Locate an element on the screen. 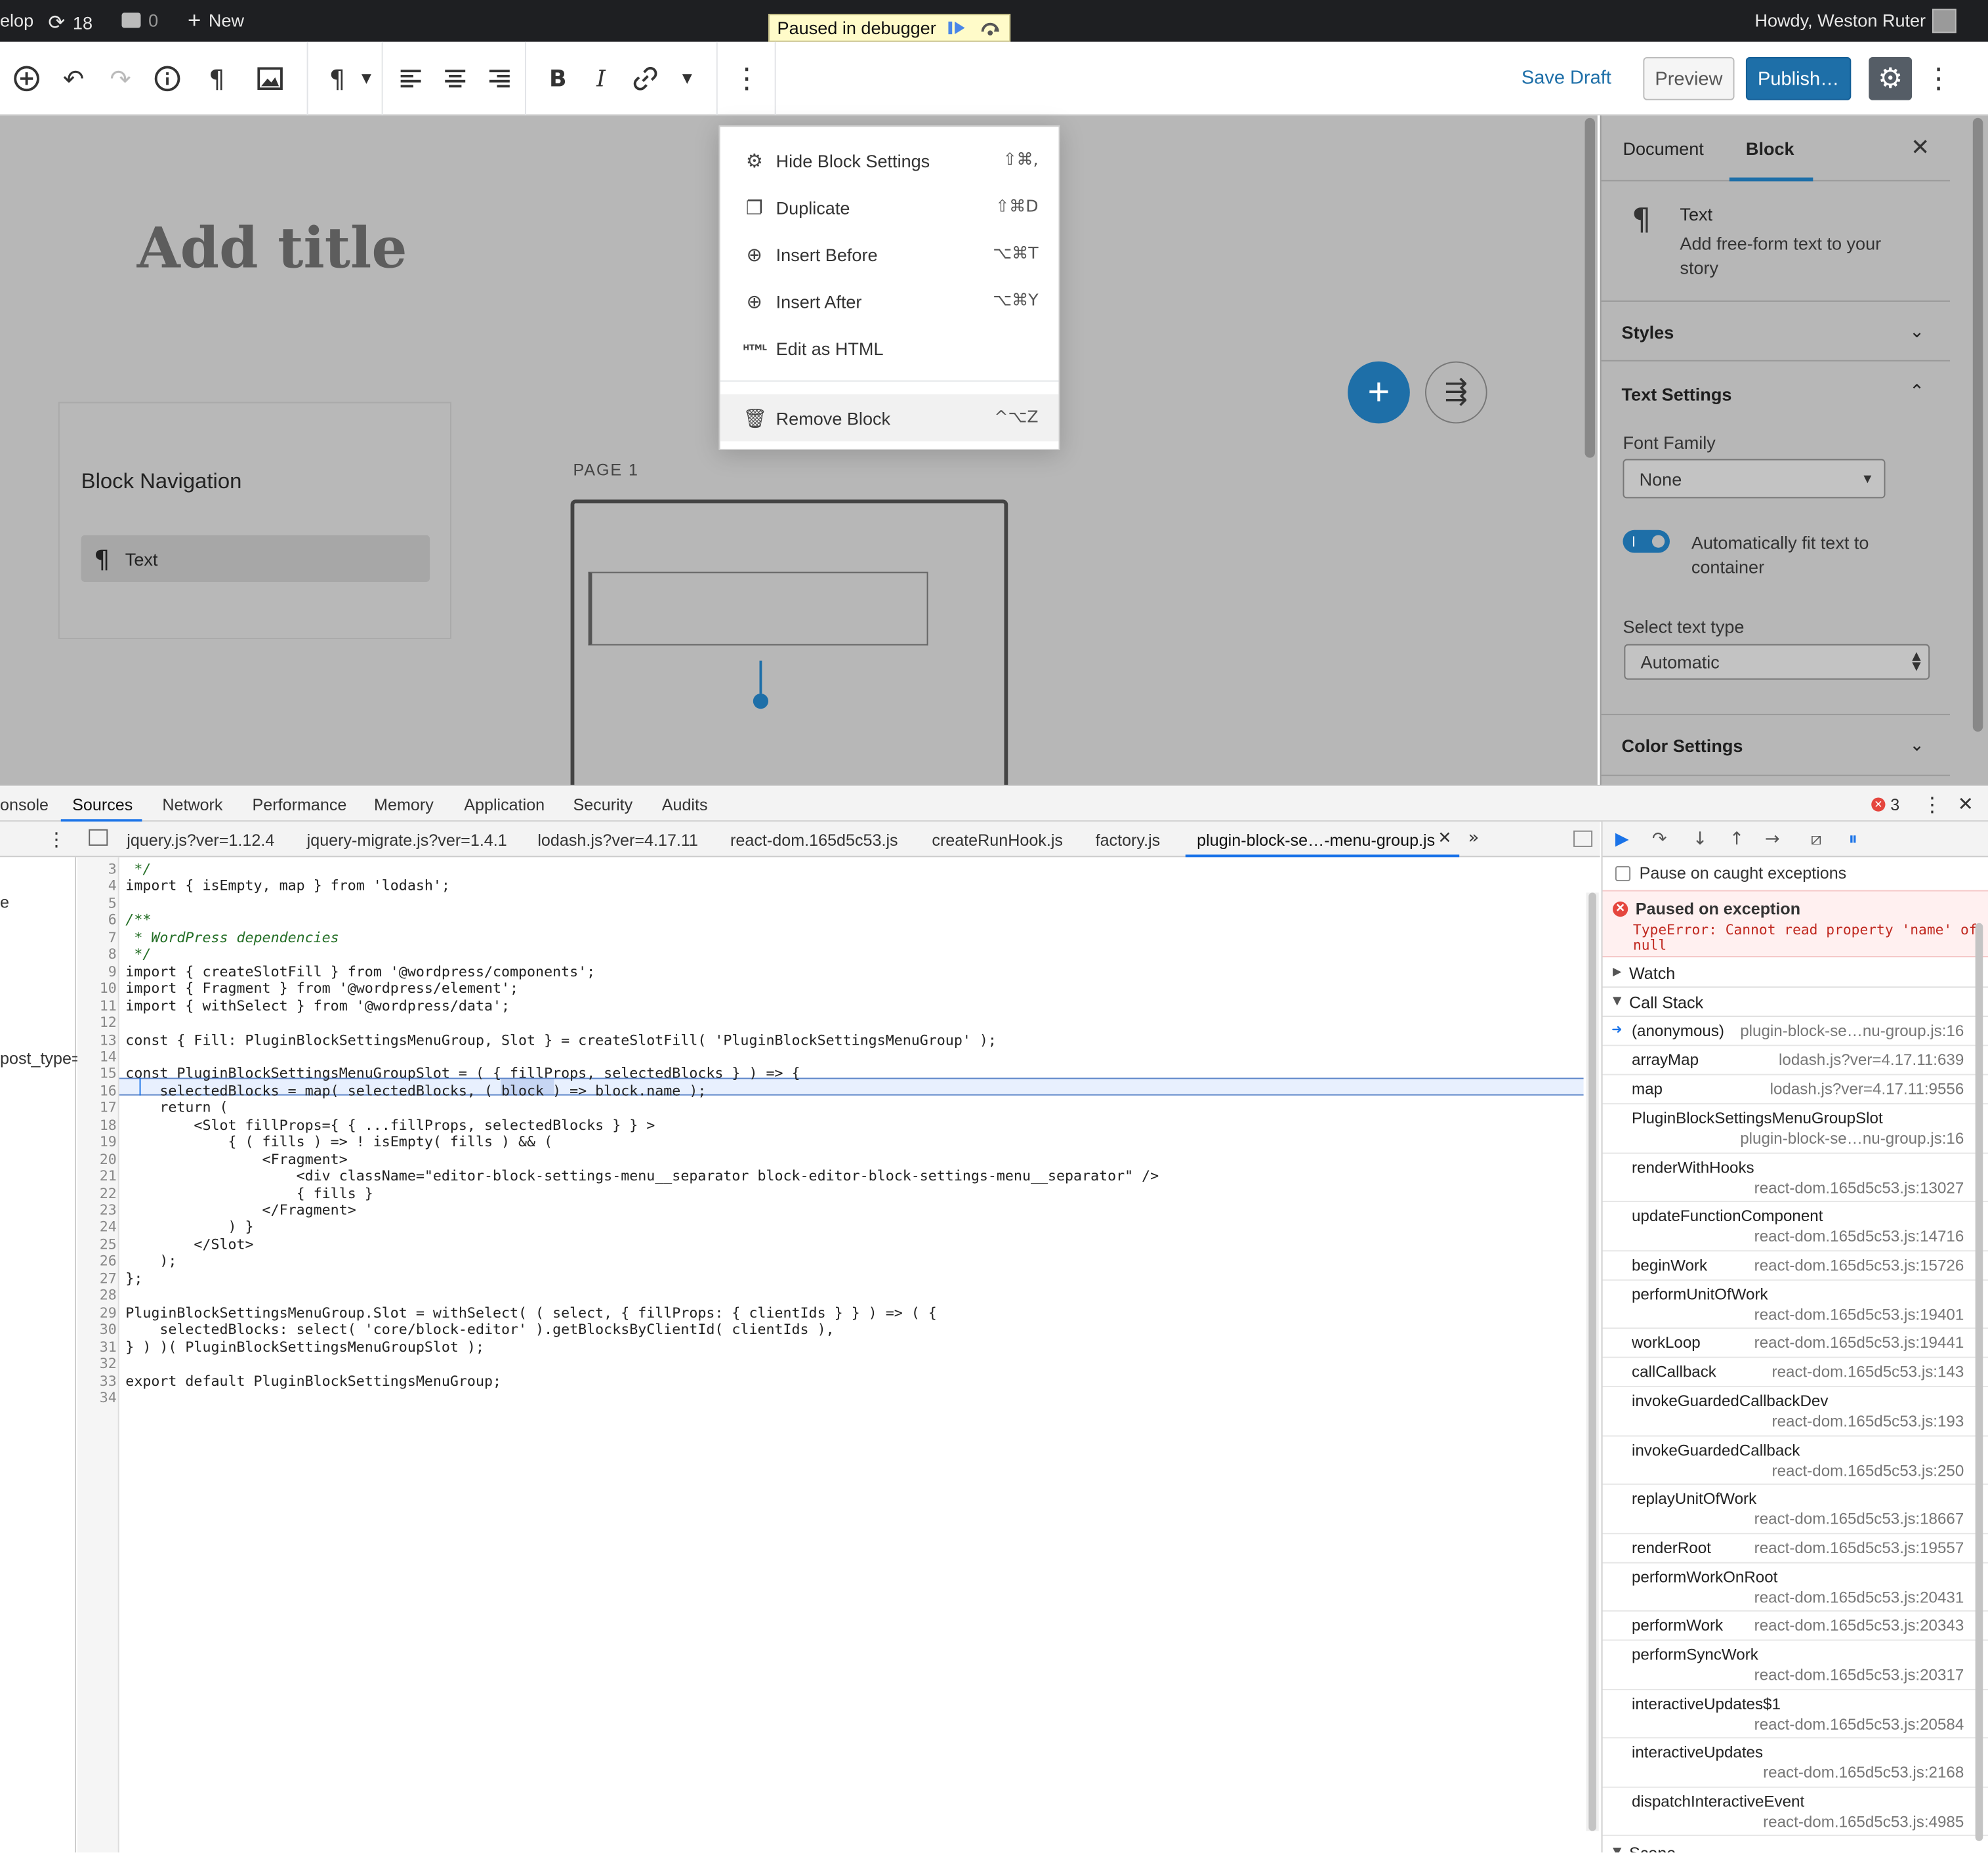 The height and width of the screenshot is (1853, 1988). line-number: 24 is located at coordinates (100, 1227).